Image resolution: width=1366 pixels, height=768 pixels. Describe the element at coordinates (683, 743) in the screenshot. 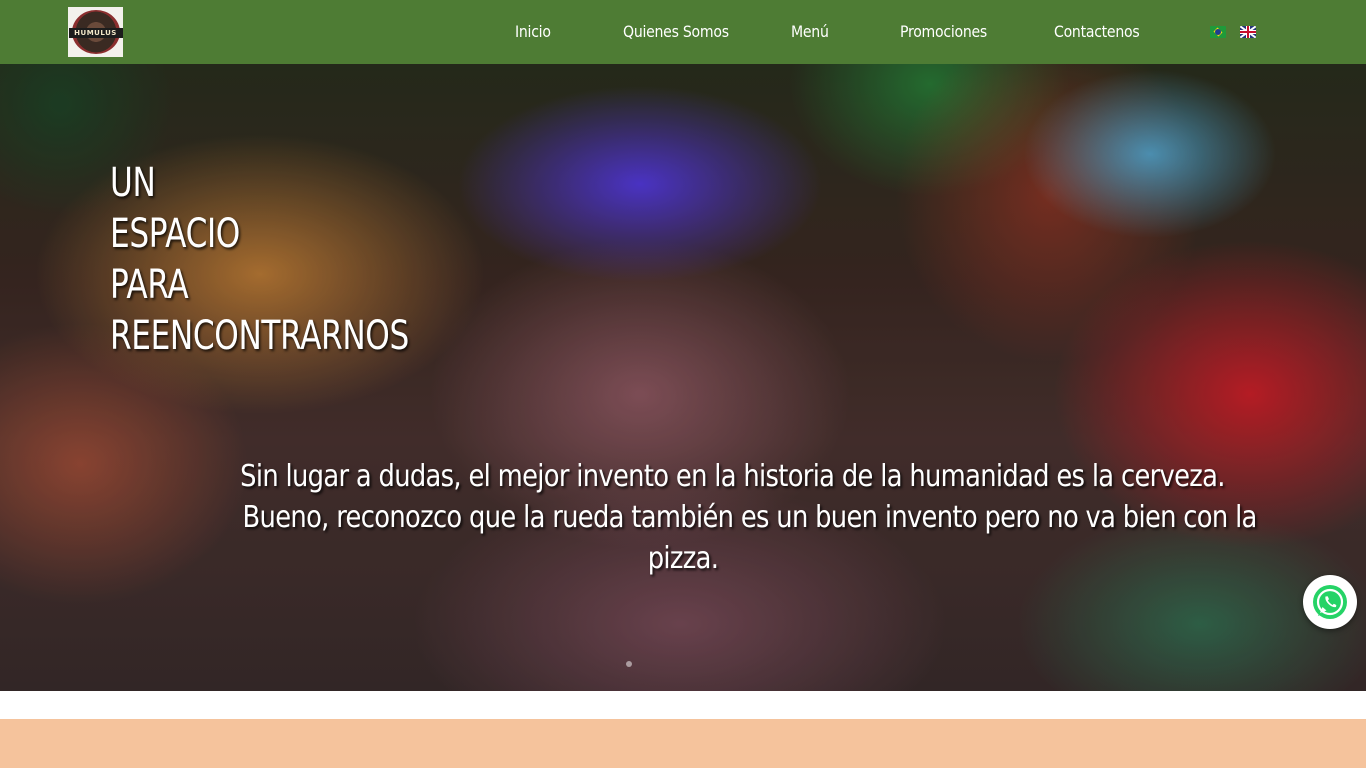

I see `about-section` at that location.